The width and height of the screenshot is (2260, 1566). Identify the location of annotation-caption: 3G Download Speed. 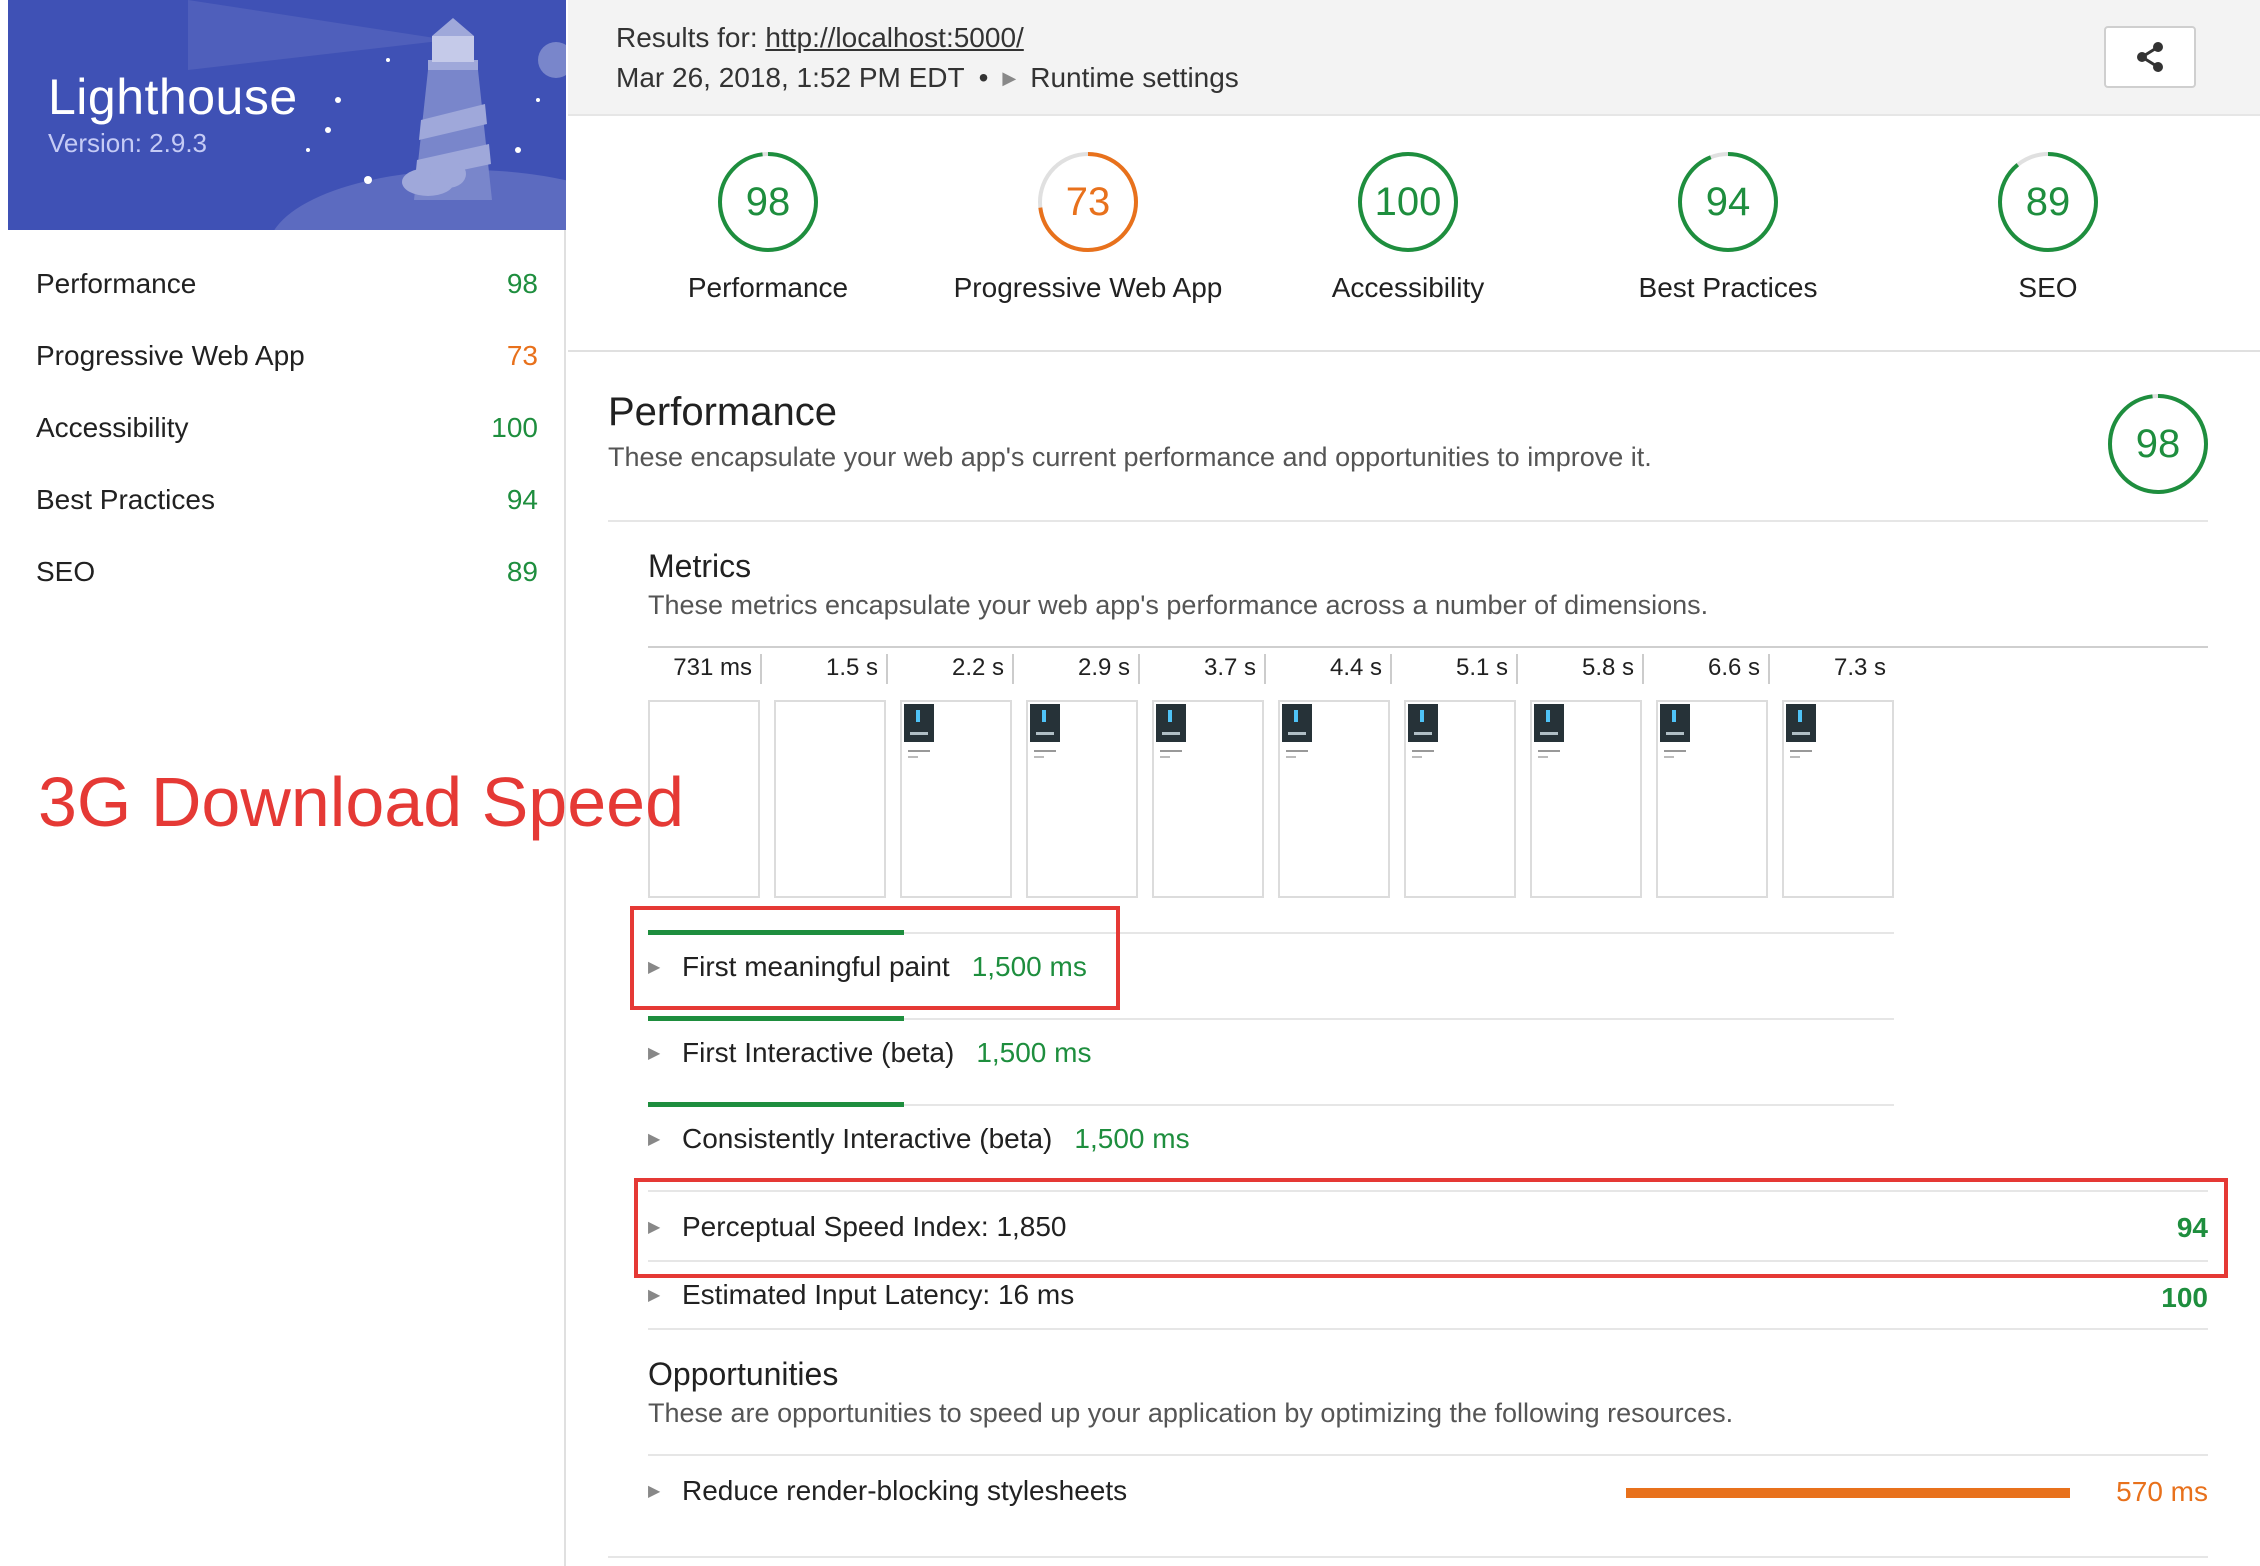
(361, 802).